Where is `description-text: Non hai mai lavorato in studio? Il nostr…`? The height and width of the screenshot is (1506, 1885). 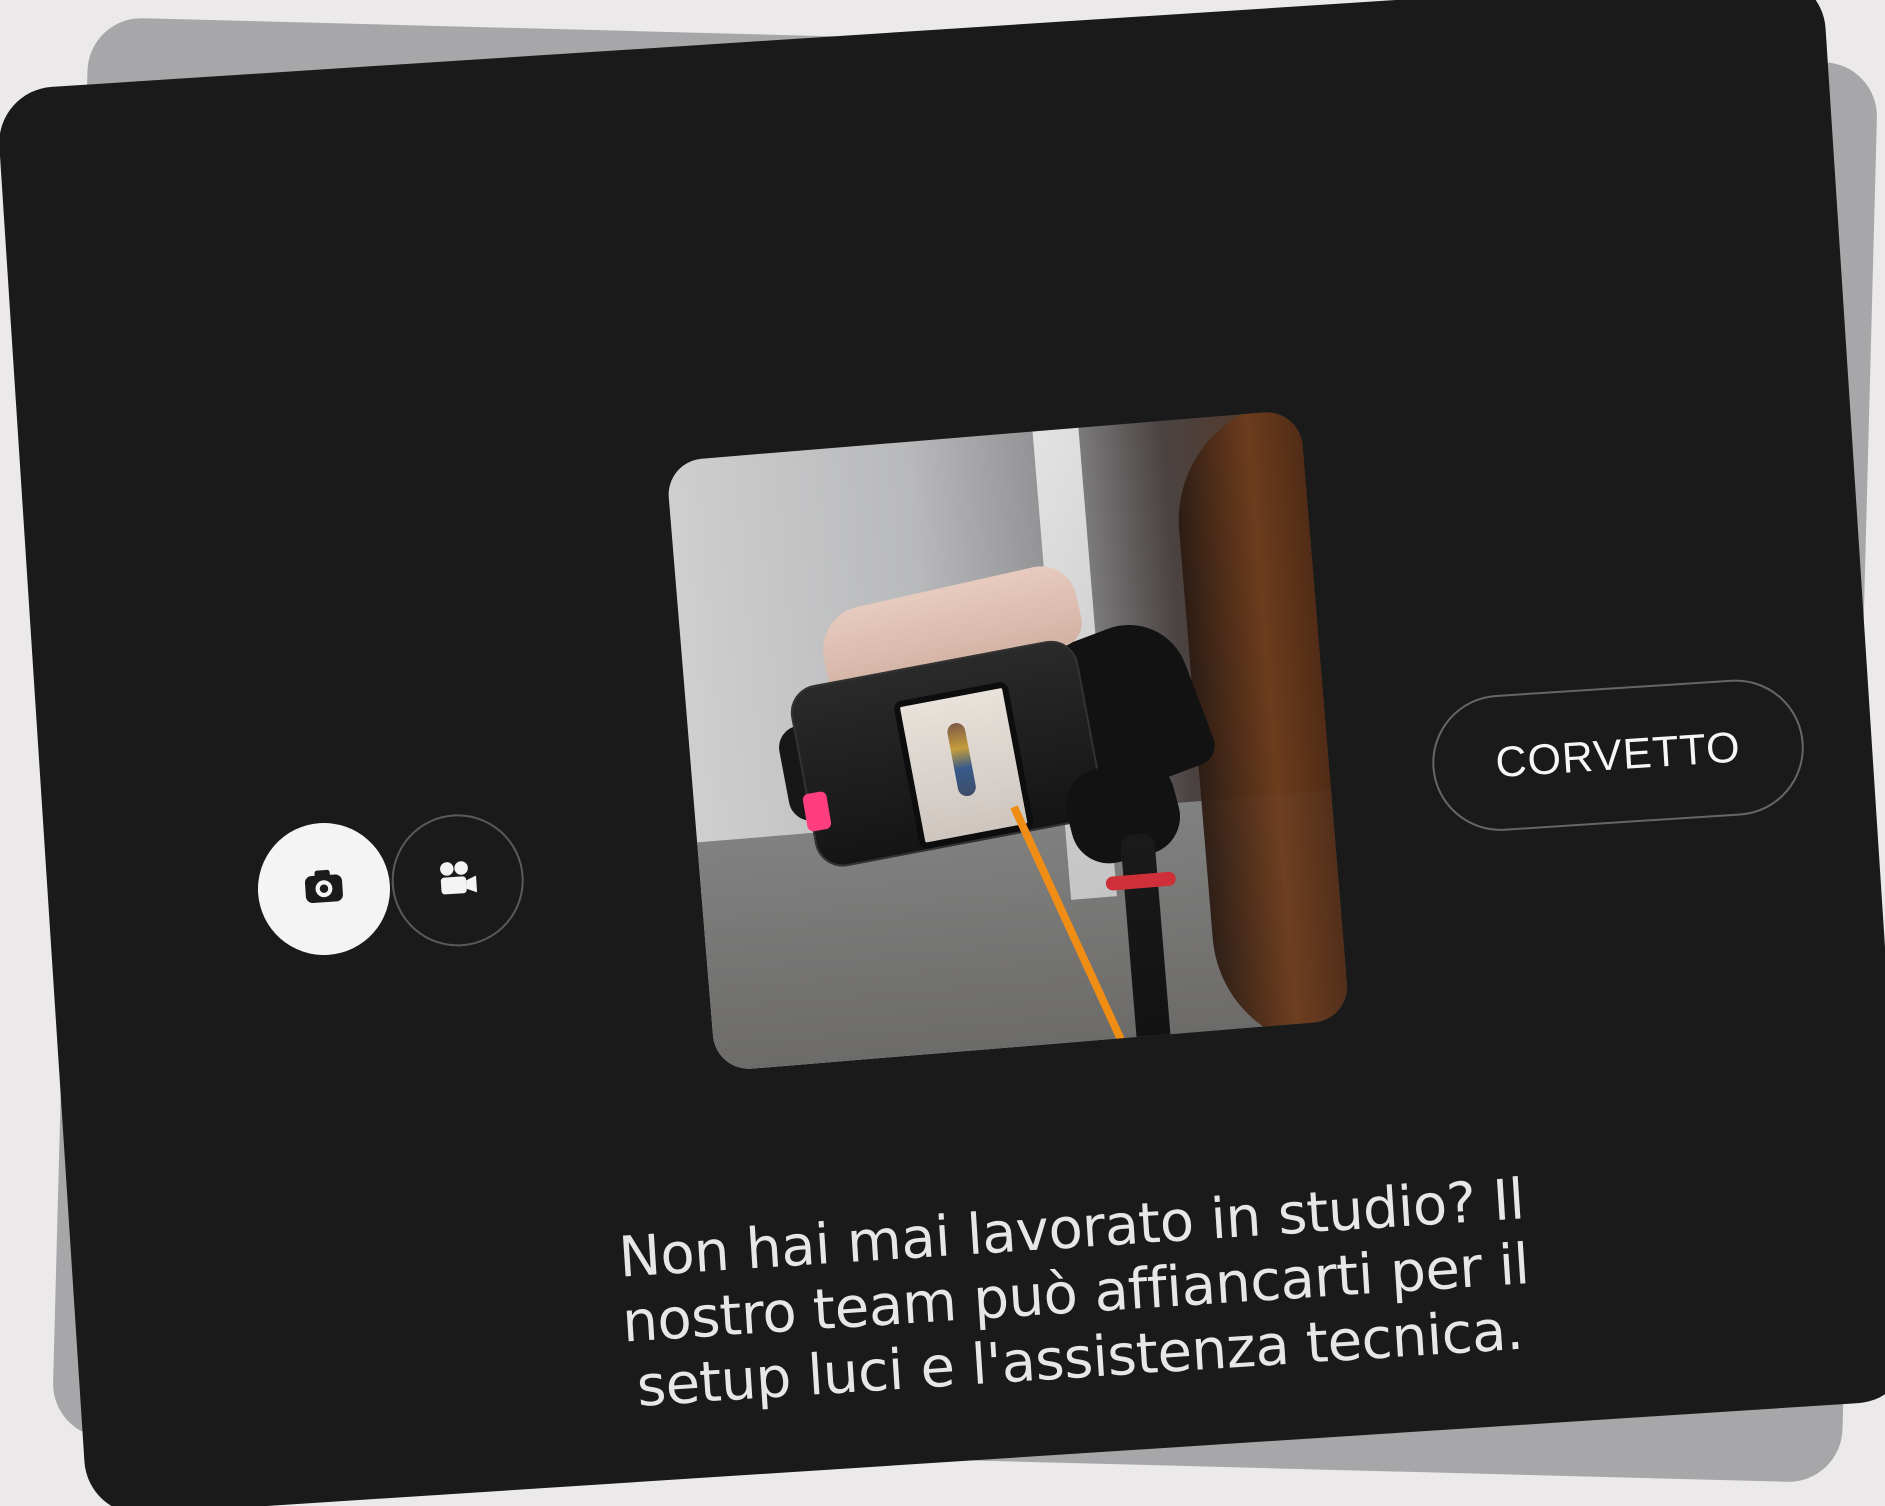
description-text: Non hai mai lavorato in studio? Il nostr… is located at coordinates (1074, 1293).